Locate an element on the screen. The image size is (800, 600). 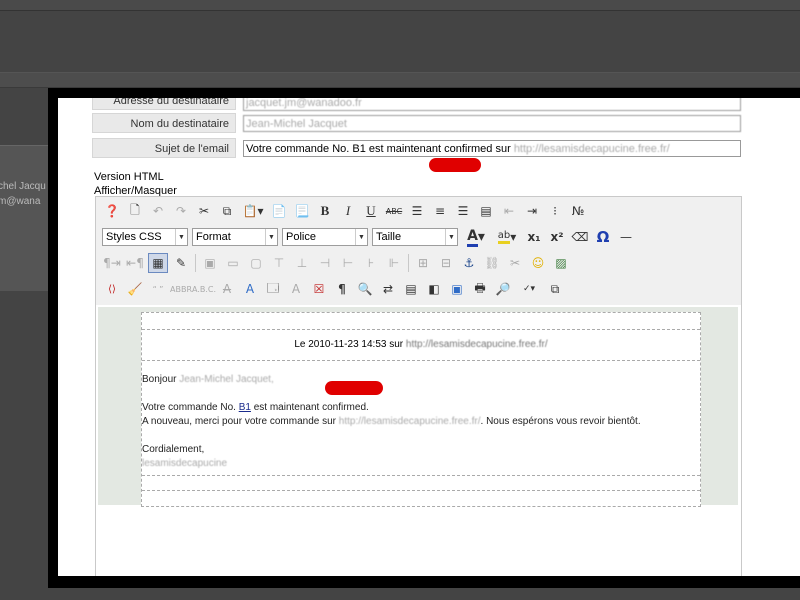
quote-icon: “ ” is located at coordinates (158, 289).